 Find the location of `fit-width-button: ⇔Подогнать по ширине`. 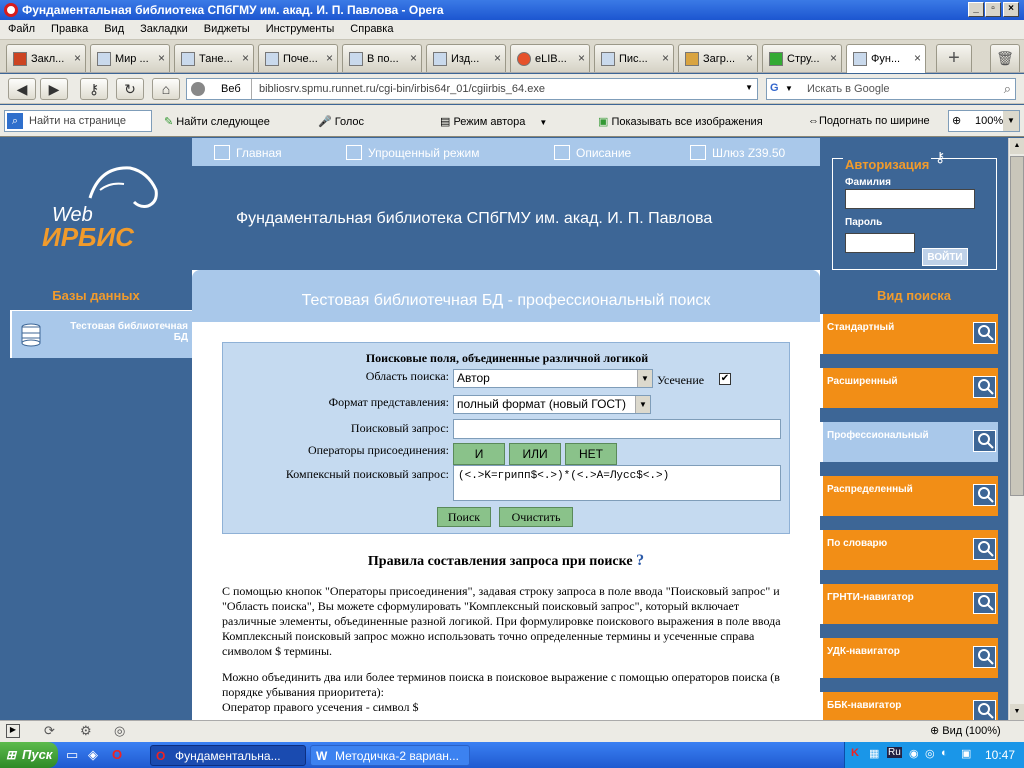

fit-width-button: ⇔Подогнать по ширине is located at coordinates (869, 121).